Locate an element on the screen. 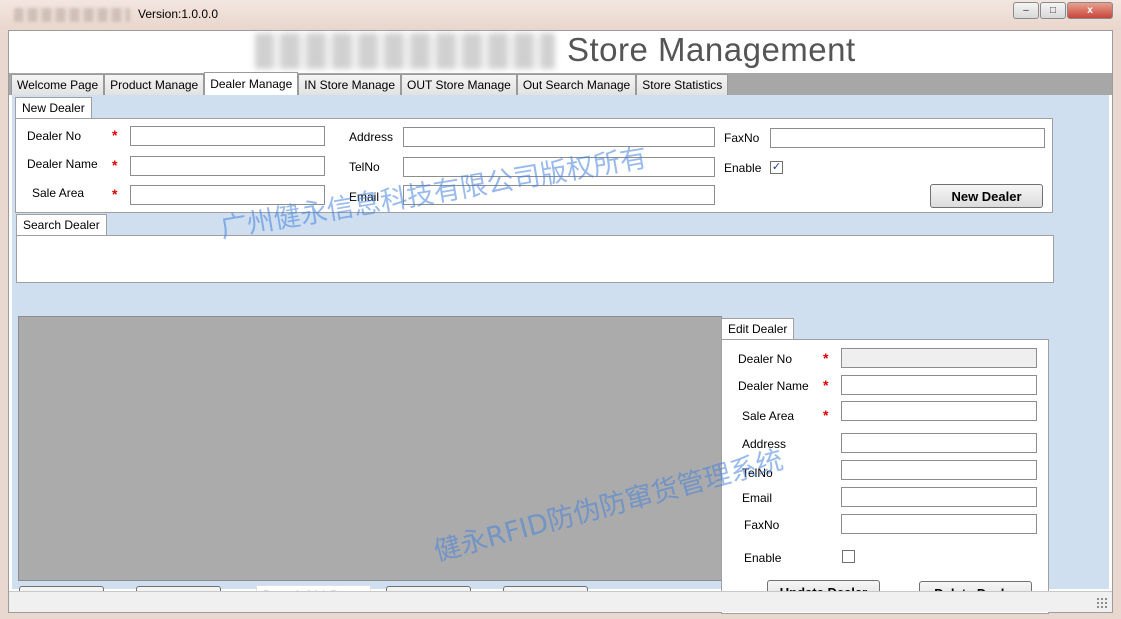 The width and height of the screenshot is (1121, 619). dealer-name-label: Dealer Name is located at coordinates (62, 164).